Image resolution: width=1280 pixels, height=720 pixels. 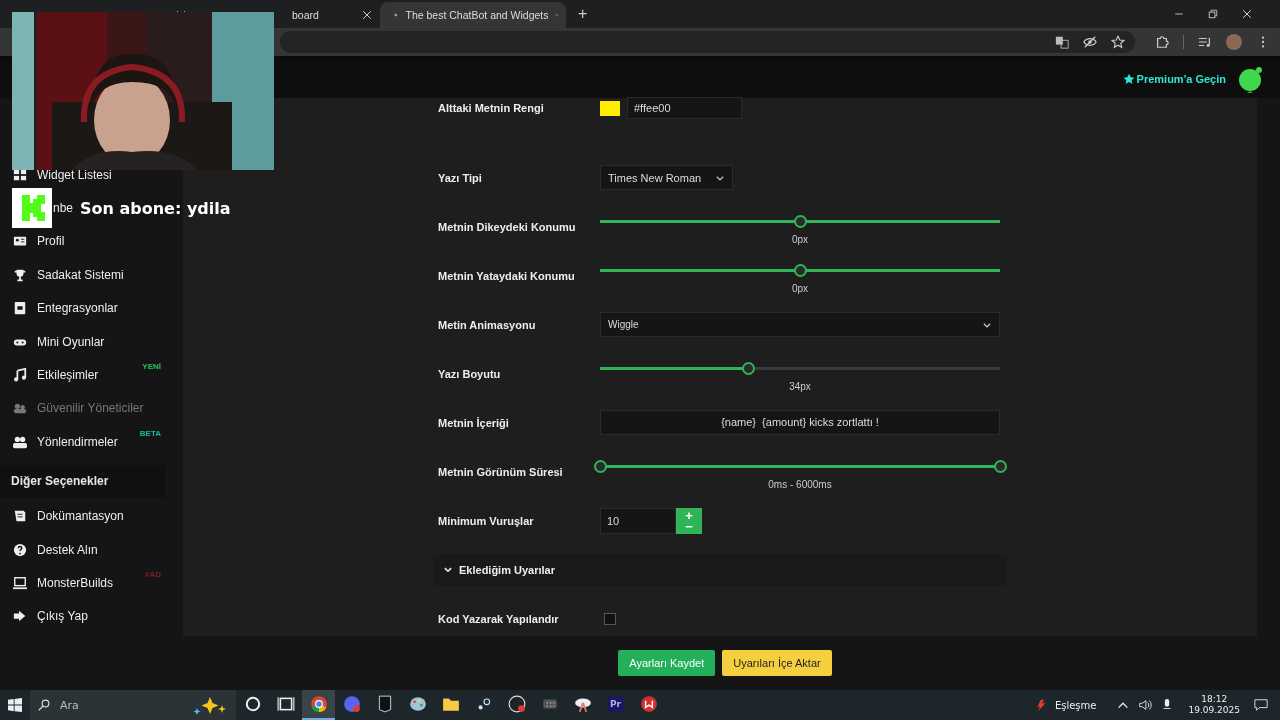 What do you see at coordinates (501, 471) in the screenshot?
I see `field-label: Metnin Görünüm Süresi` at bounding box center [501, 471].